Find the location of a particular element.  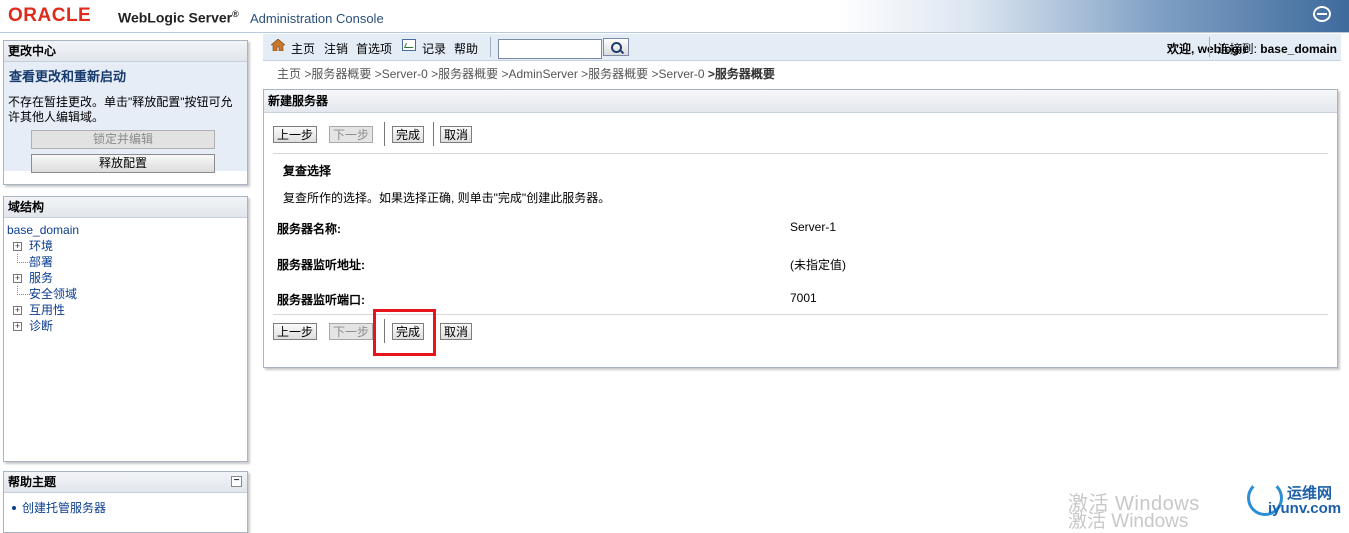

domain-tree: base_domain + 环境 部署 + 服务 安全领域 + 互用性 + 诊断 is located at coordinates (125, 278).